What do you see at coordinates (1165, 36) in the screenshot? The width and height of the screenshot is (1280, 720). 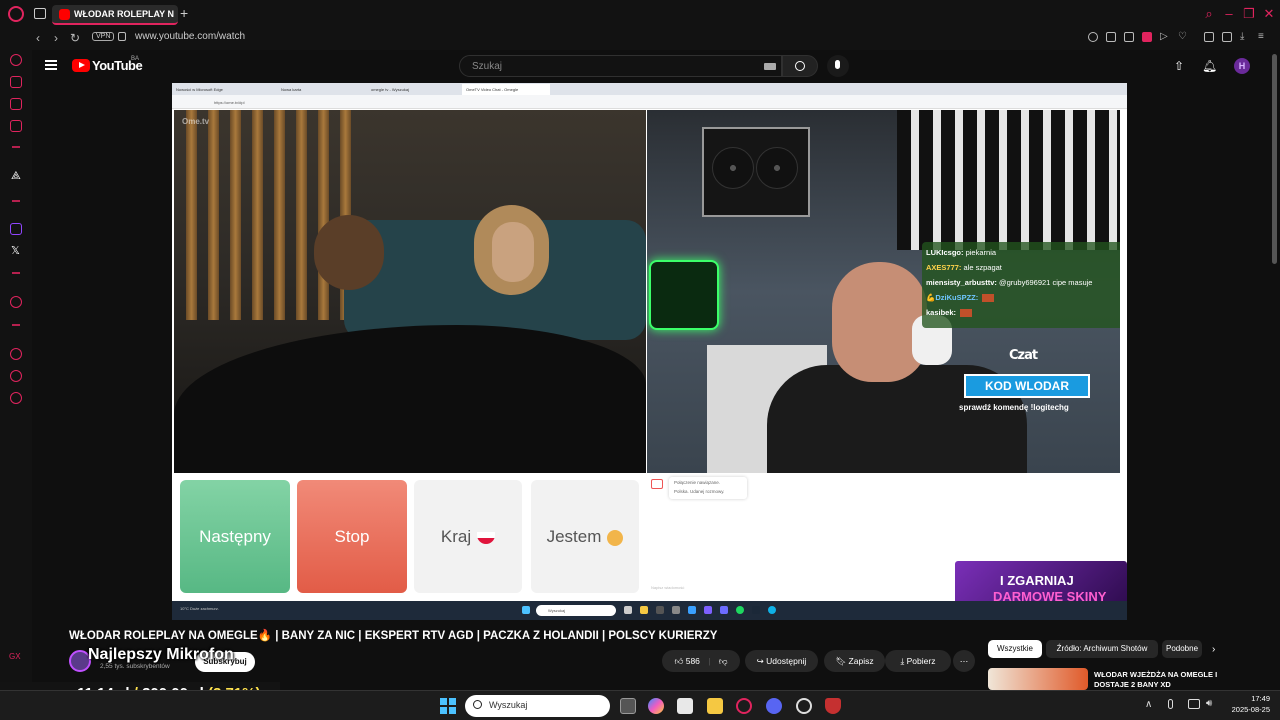 I see `play-icon: ▷` at bounding box center [1165, 36].